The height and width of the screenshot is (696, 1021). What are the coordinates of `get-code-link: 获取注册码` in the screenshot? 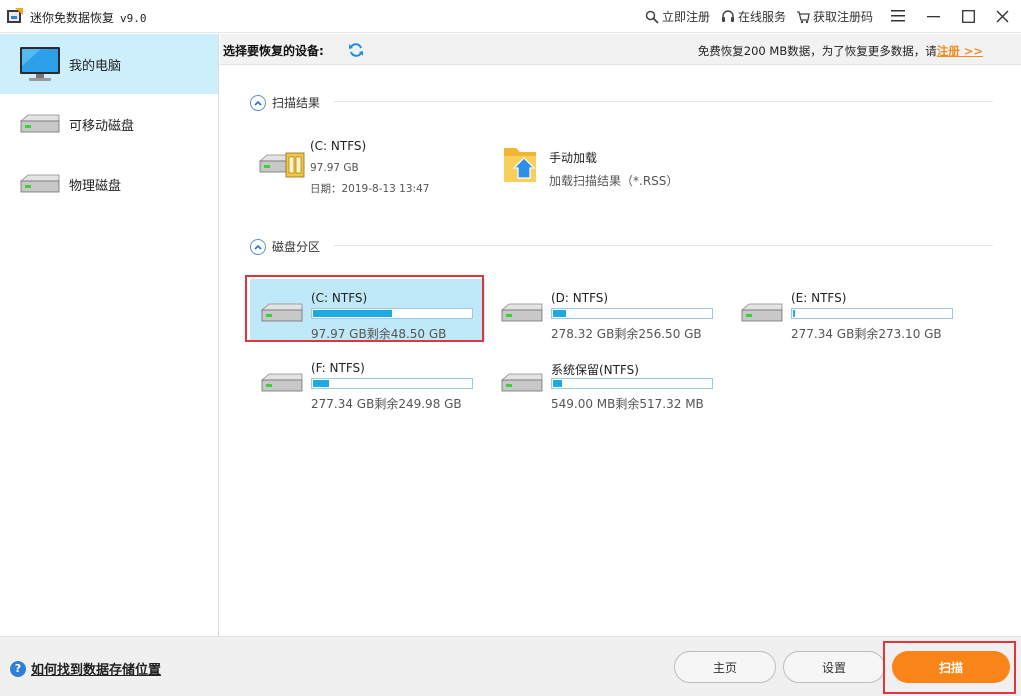 It's located at (834, 16).